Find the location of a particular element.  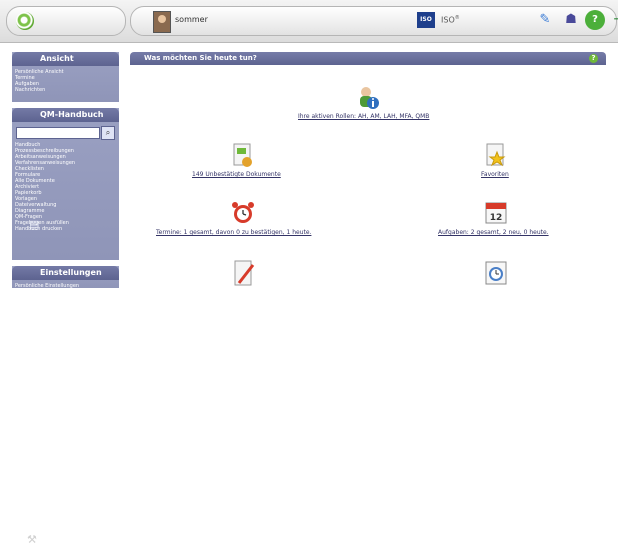

search-area: ⌕ is located at coordinates (65, 132).